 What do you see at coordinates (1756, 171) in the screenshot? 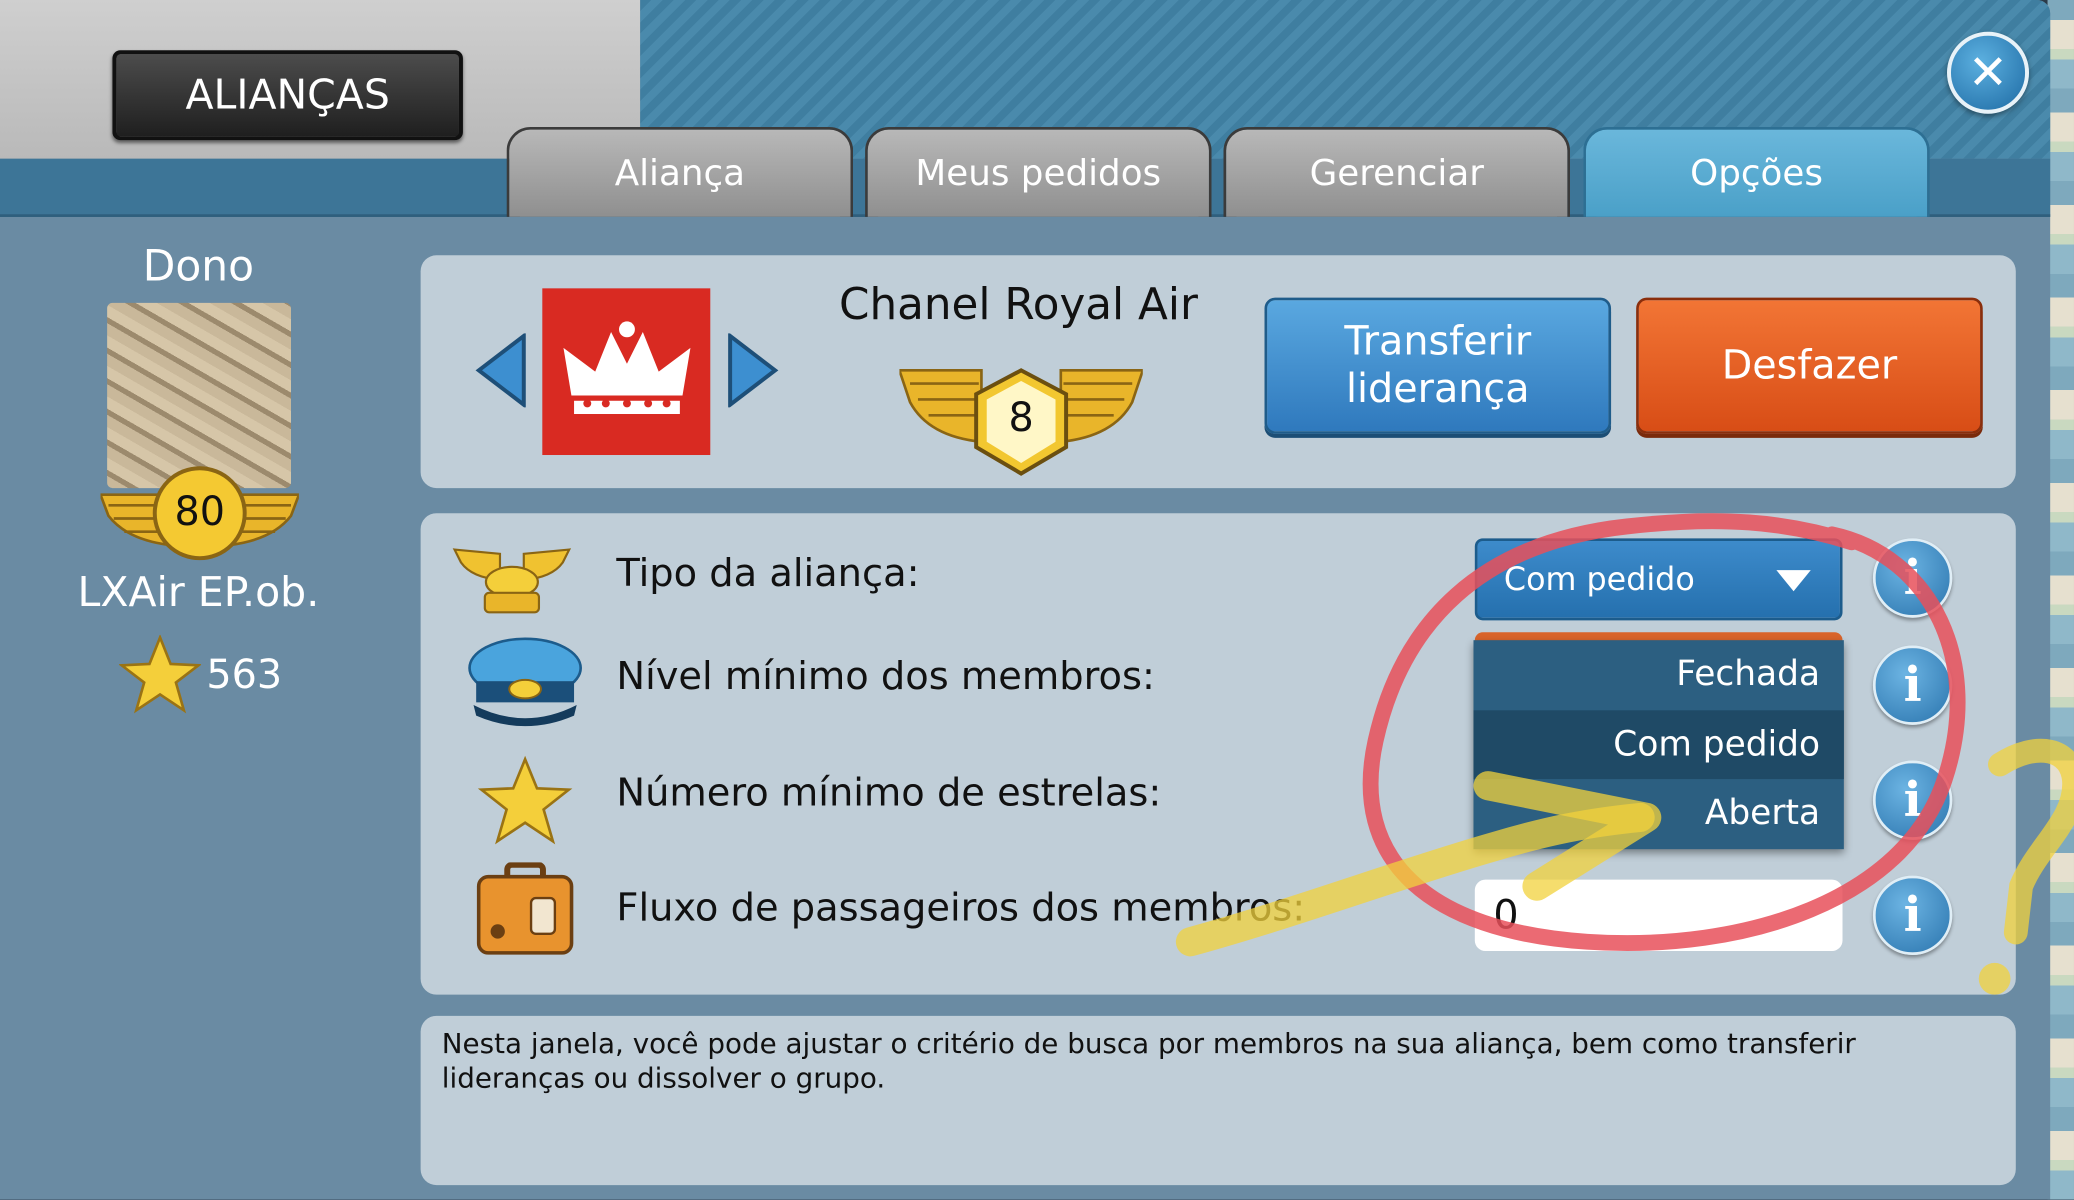
I see `tab-opcoes: Opções` at bounding box center [1756, 171].